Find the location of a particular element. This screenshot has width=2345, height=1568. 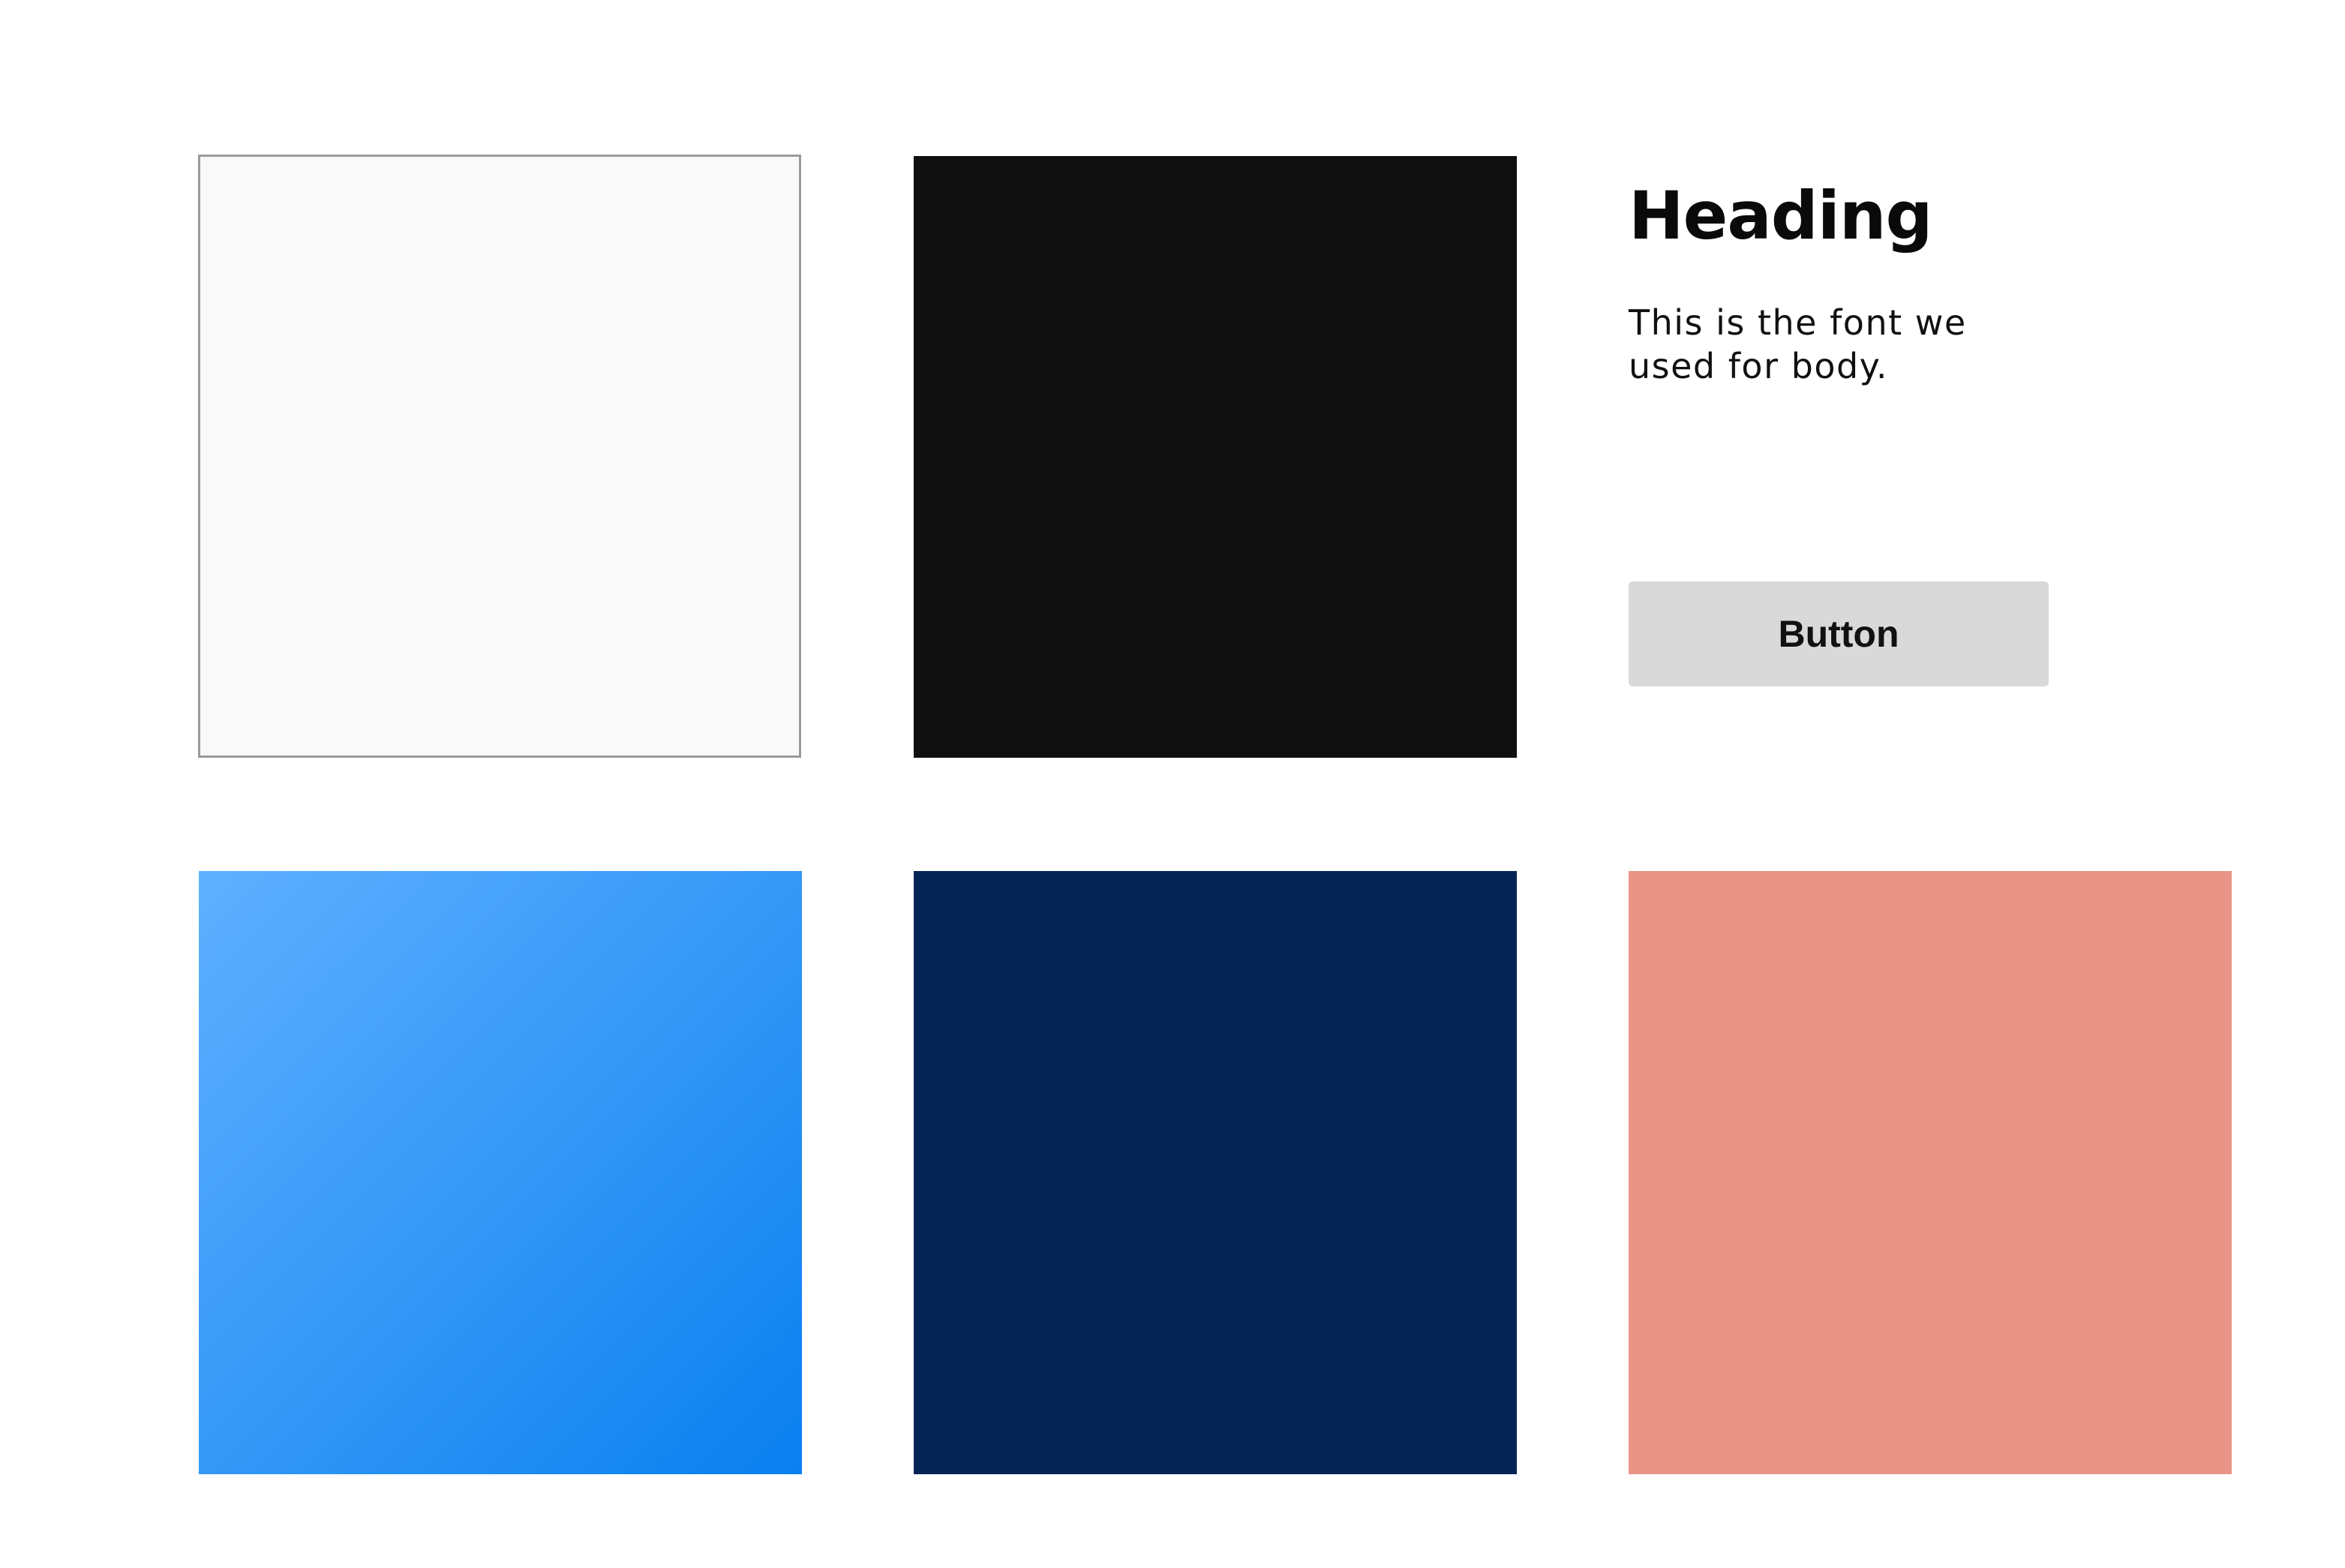

swatch-navy is located at coordinates (1215, 1173).